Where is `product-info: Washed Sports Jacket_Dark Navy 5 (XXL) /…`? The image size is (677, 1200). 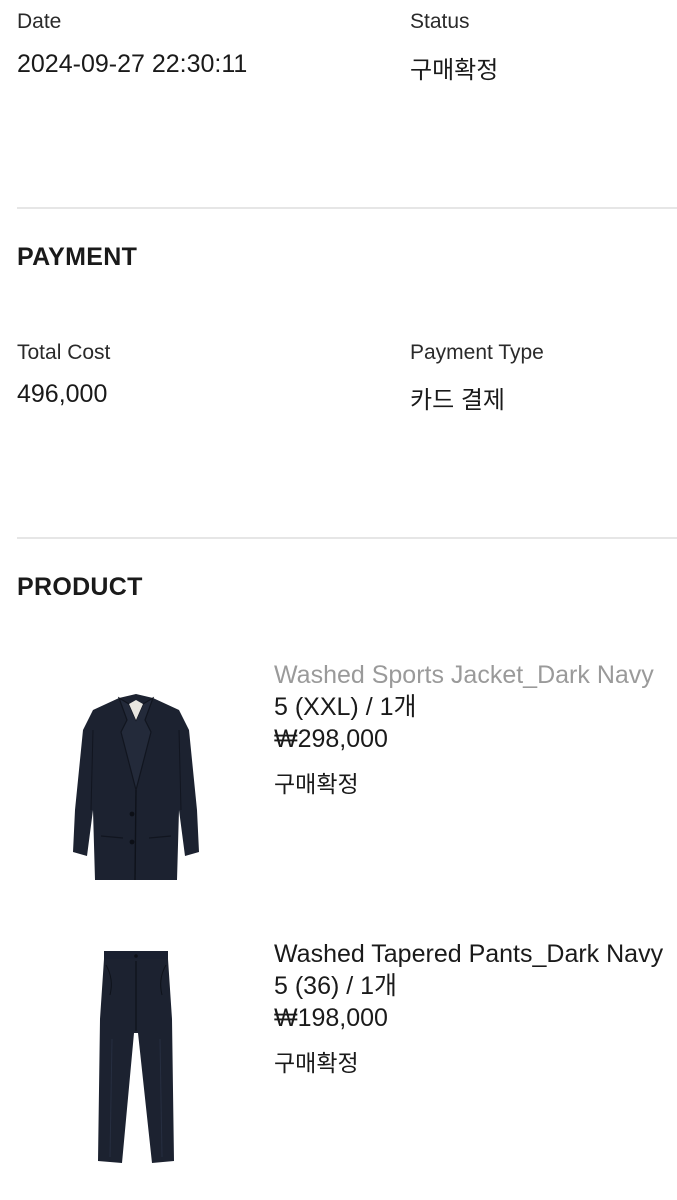 product-info: Washed Sports Jacket_Dark Navy 5 (XXL) /… is located at coordinates (475, 729).